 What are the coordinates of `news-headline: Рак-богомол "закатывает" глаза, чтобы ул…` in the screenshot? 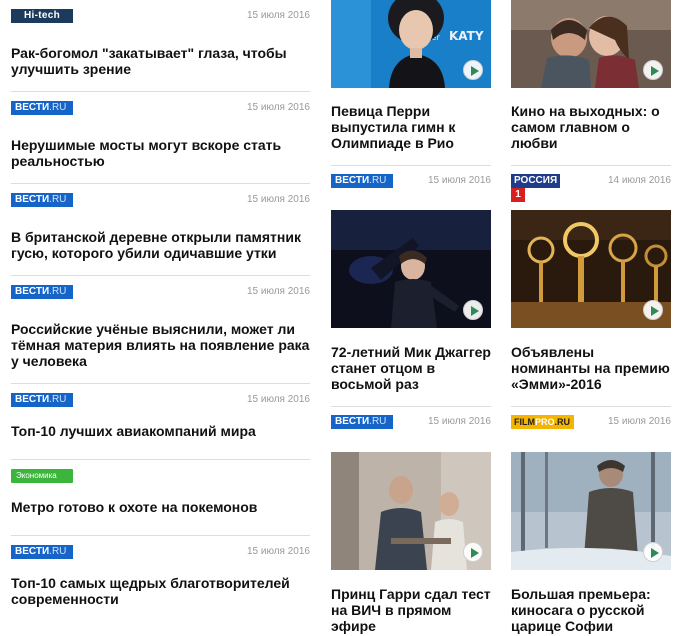 It's located at (160, 61).